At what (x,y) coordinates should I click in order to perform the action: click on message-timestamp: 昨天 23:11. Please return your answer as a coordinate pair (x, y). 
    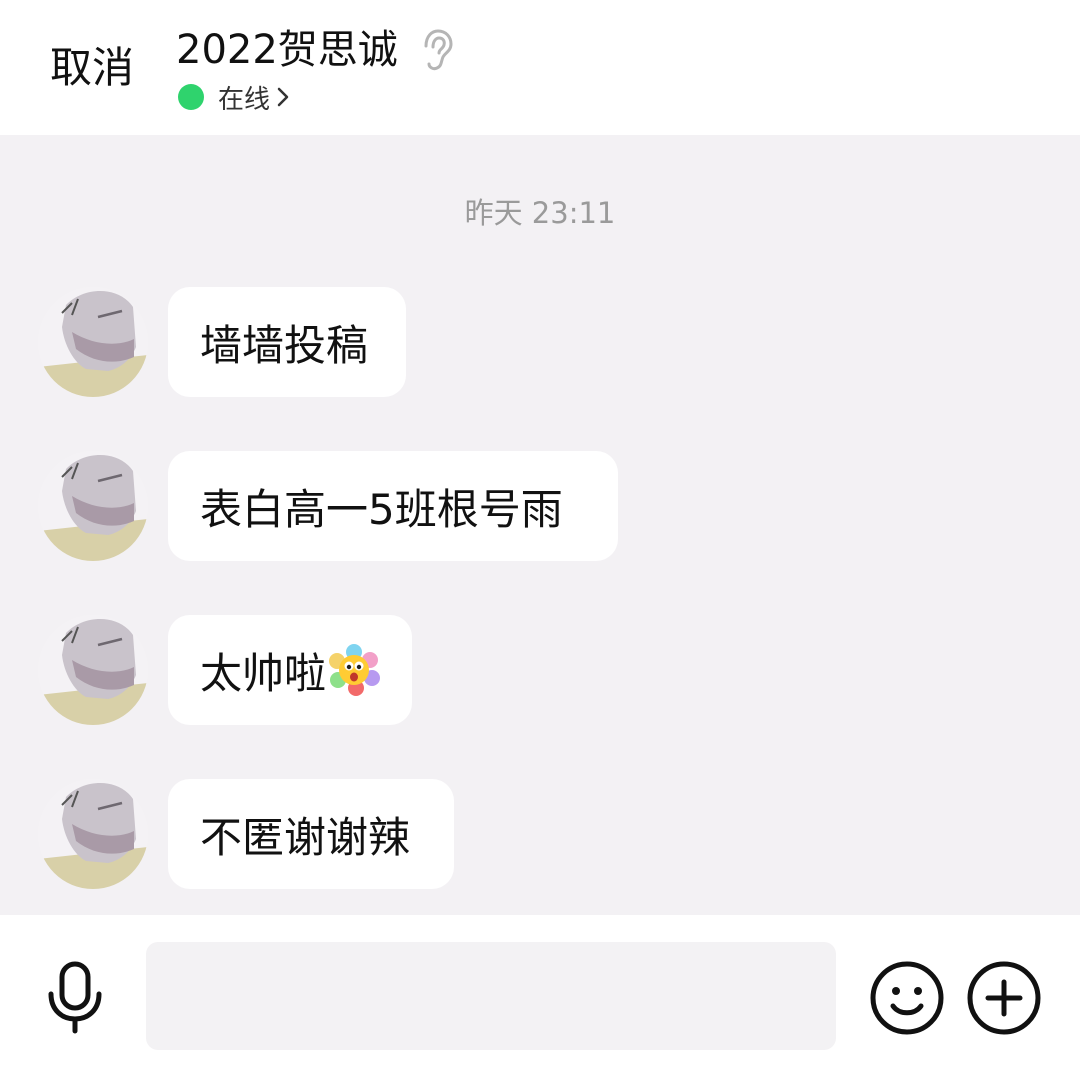
    Looking at the image, I should click on (540, 213).